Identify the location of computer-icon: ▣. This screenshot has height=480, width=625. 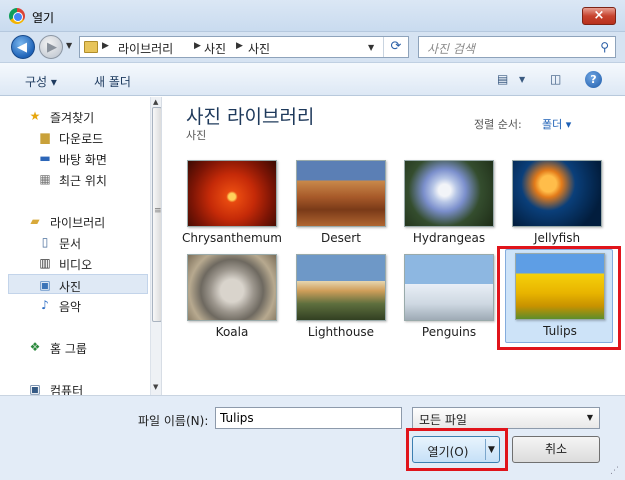
(35, 388).